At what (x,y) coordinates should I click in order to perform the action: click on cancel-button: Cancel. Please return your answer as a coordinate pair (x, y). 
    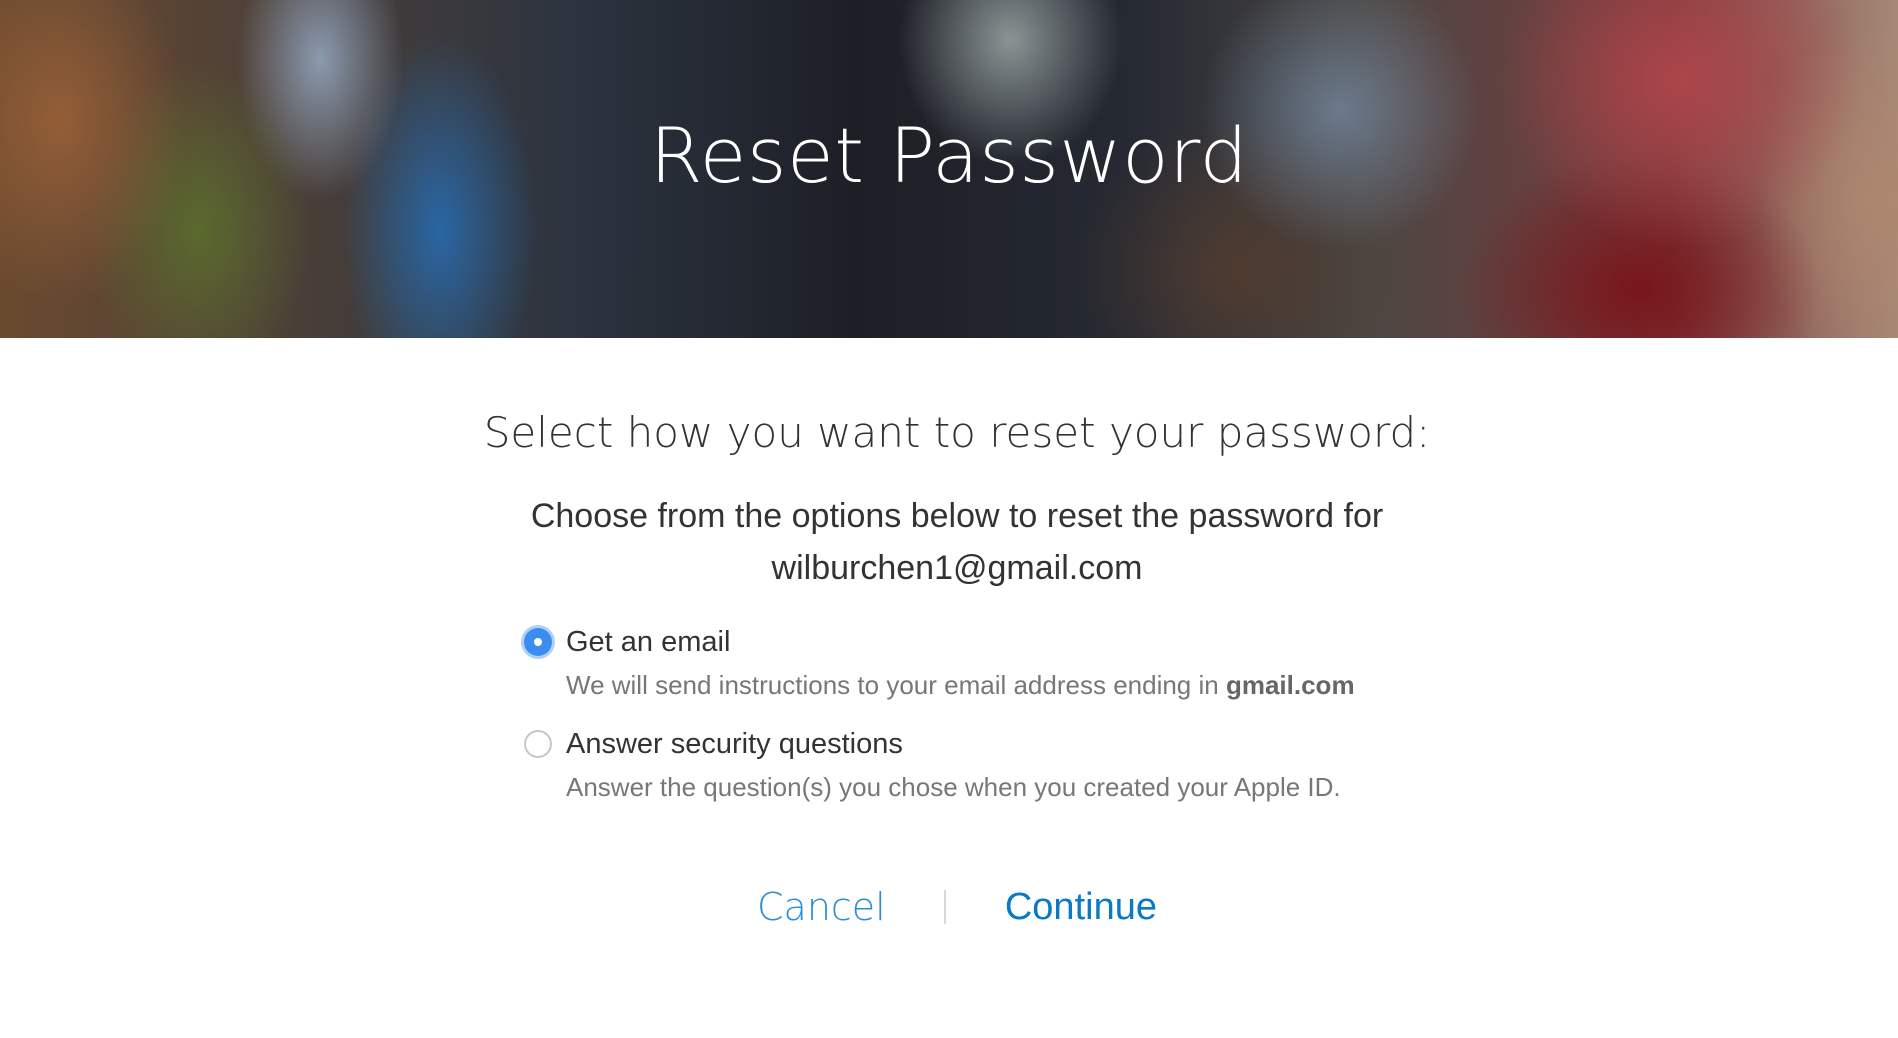
    Looking at the image, I should click on (821, 907).